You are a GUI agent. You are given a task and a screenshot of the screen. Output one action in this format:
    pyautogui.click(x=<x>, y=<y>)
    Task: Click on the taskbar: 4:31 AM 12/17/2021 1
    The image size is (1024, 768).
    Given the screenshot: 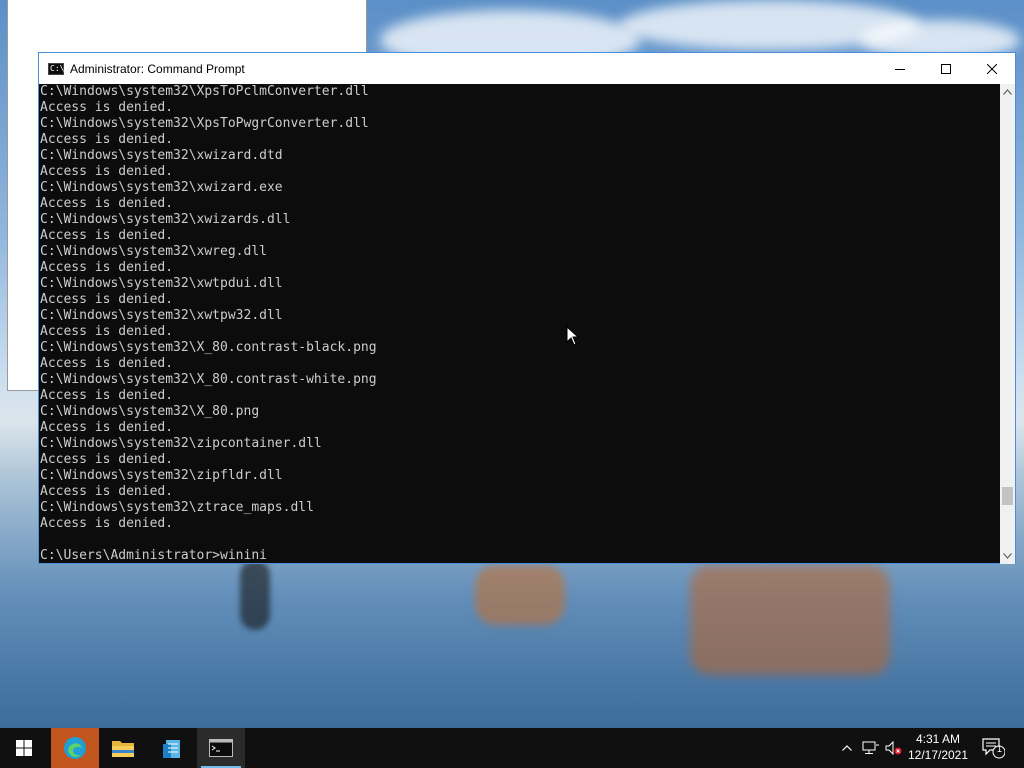 What is the action you would take?
    pyautogui.click(x=512, y=748)
    